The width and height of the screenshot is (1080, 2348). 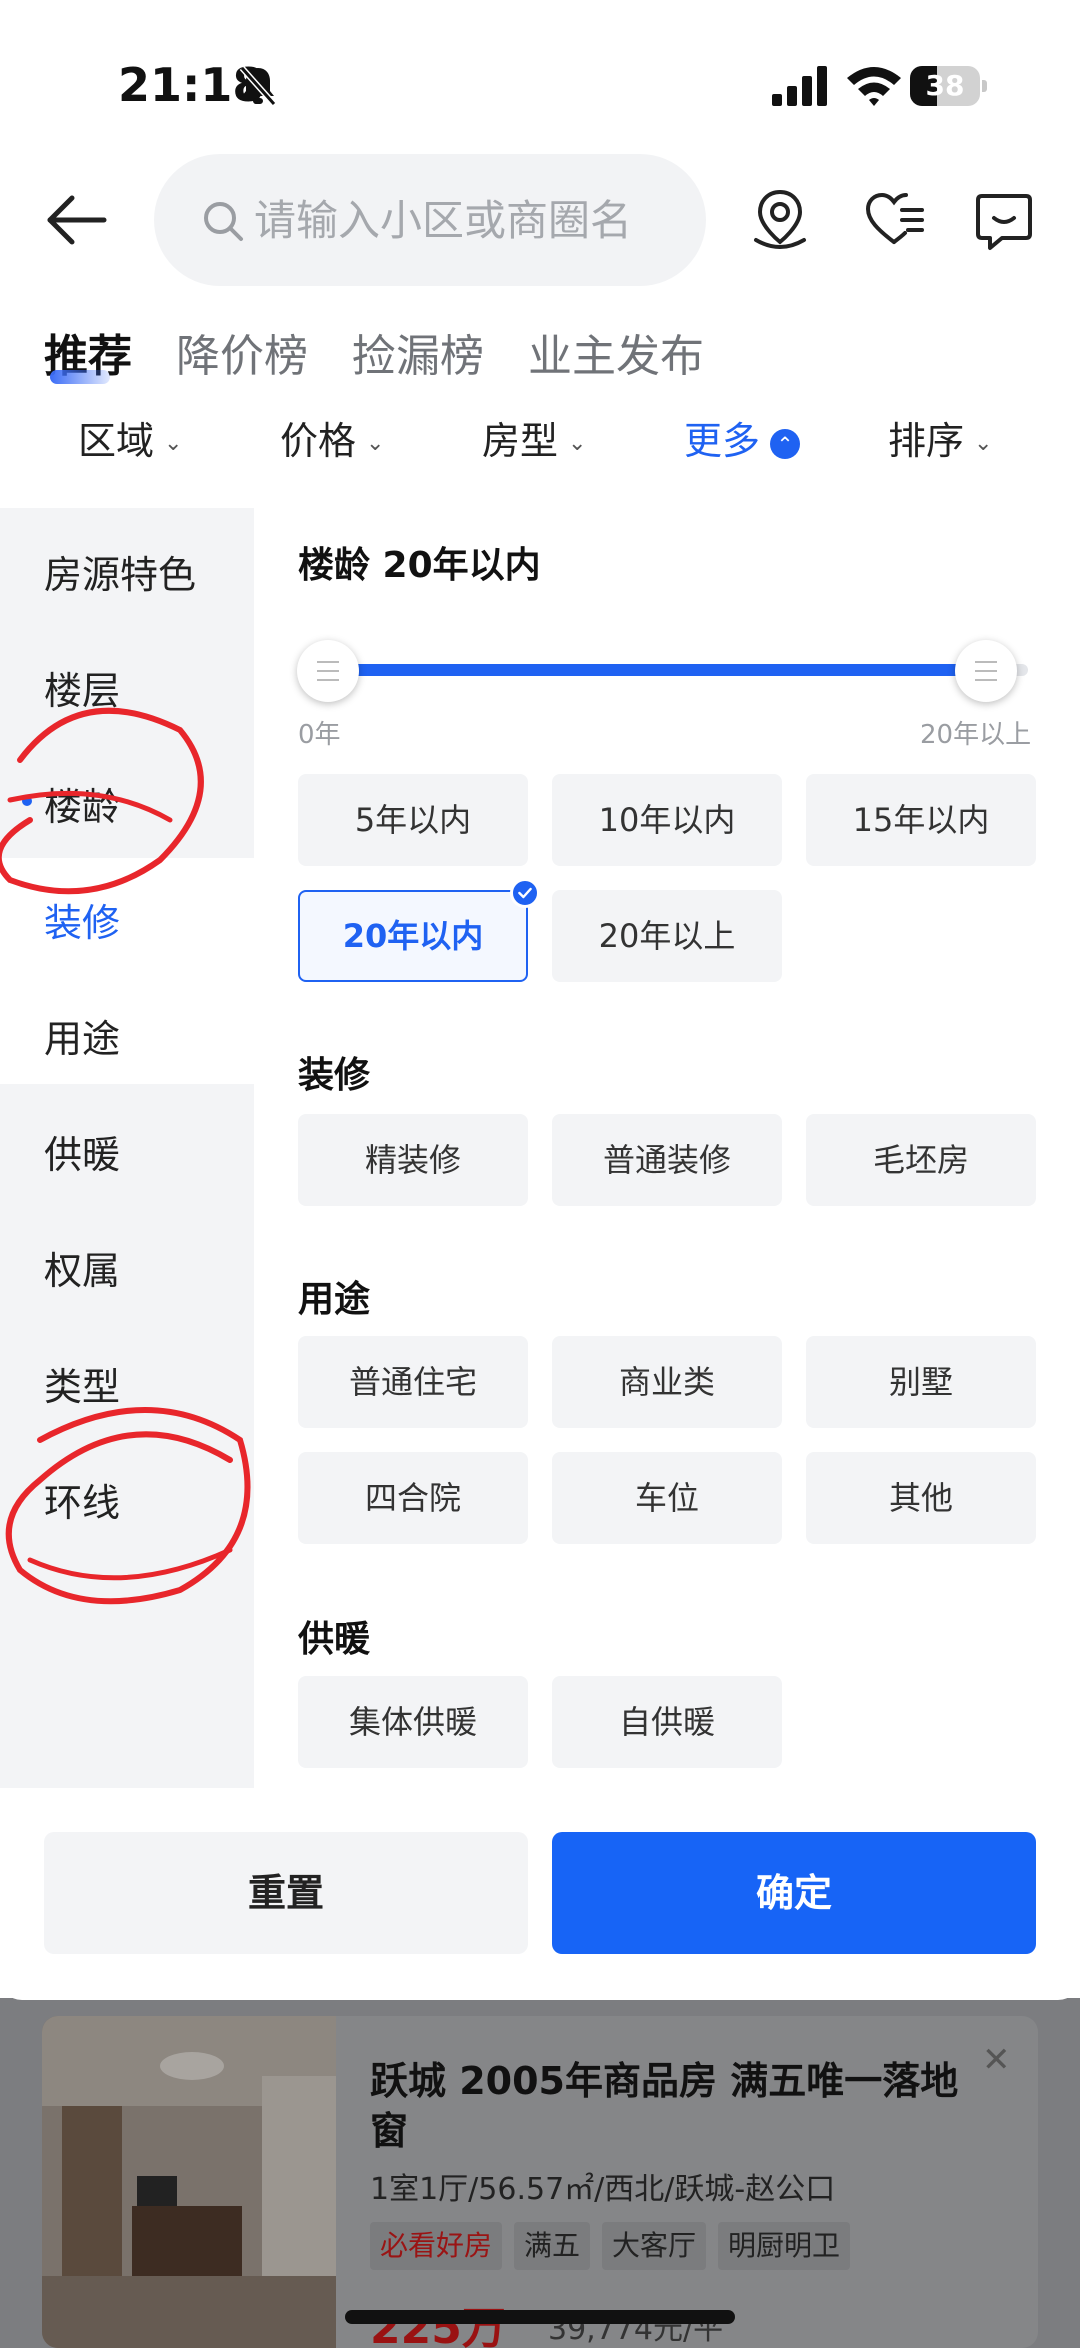 What do you see at coordinates (1004, 220) in the screenshot?
I see `message-icon` at bounding box center [1004, 220].